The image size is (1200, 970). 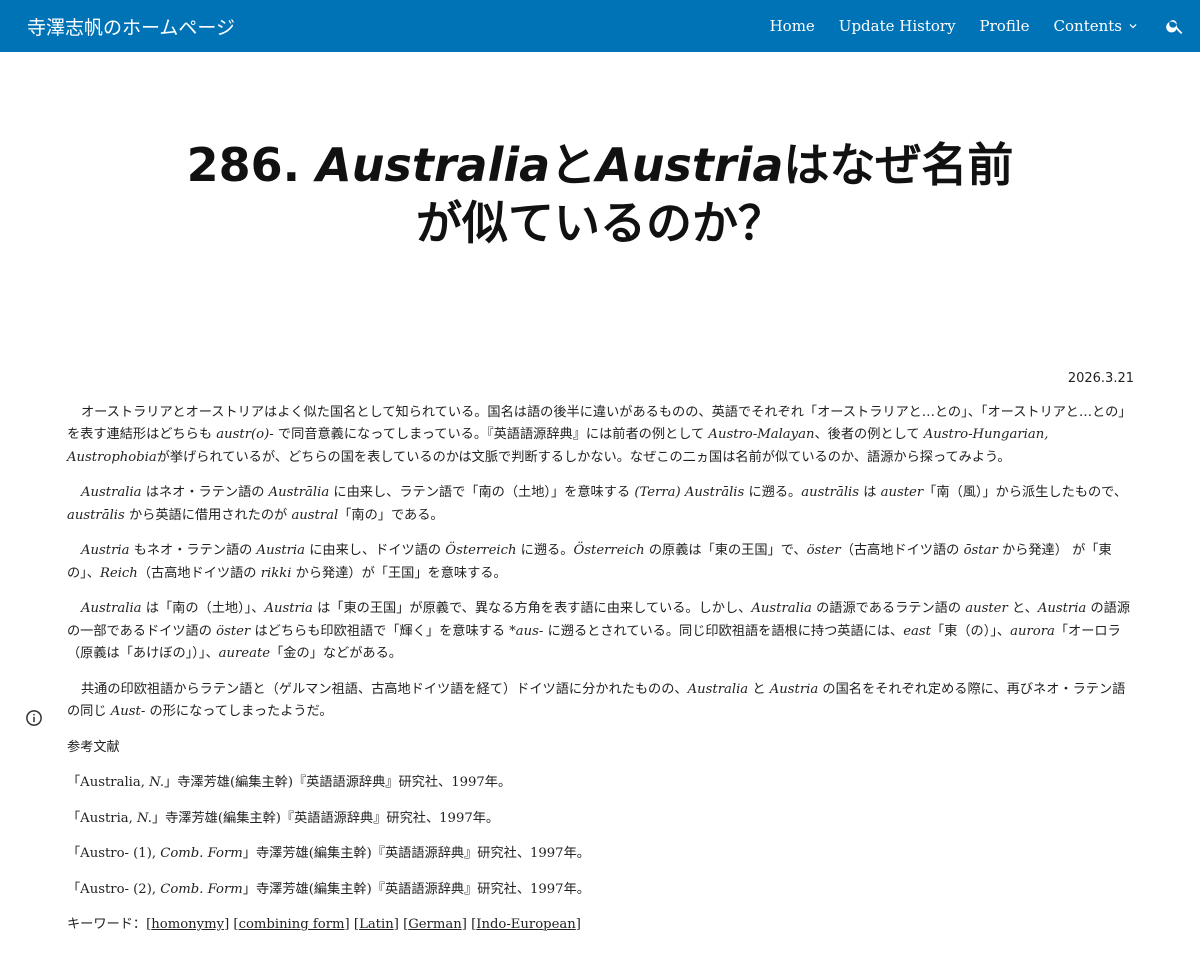 I want to click on italic-term: (Terra) Austrālis, so click(x=689, y=492).